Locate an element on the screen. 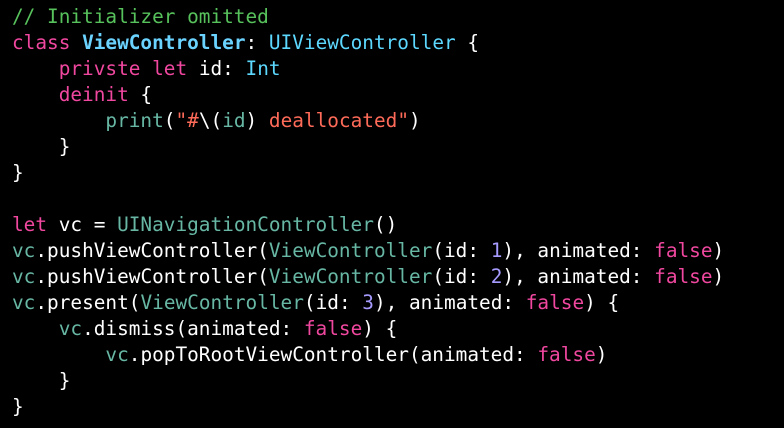  code-line: class ViewController: UIViewController { is located at coordinates (398, 43).